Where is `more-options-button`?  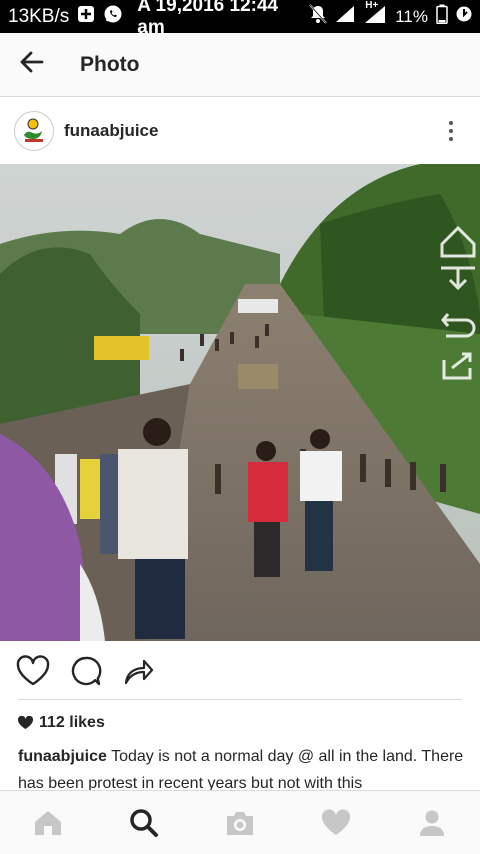 more-options-button is located at coordinates (451, 131).